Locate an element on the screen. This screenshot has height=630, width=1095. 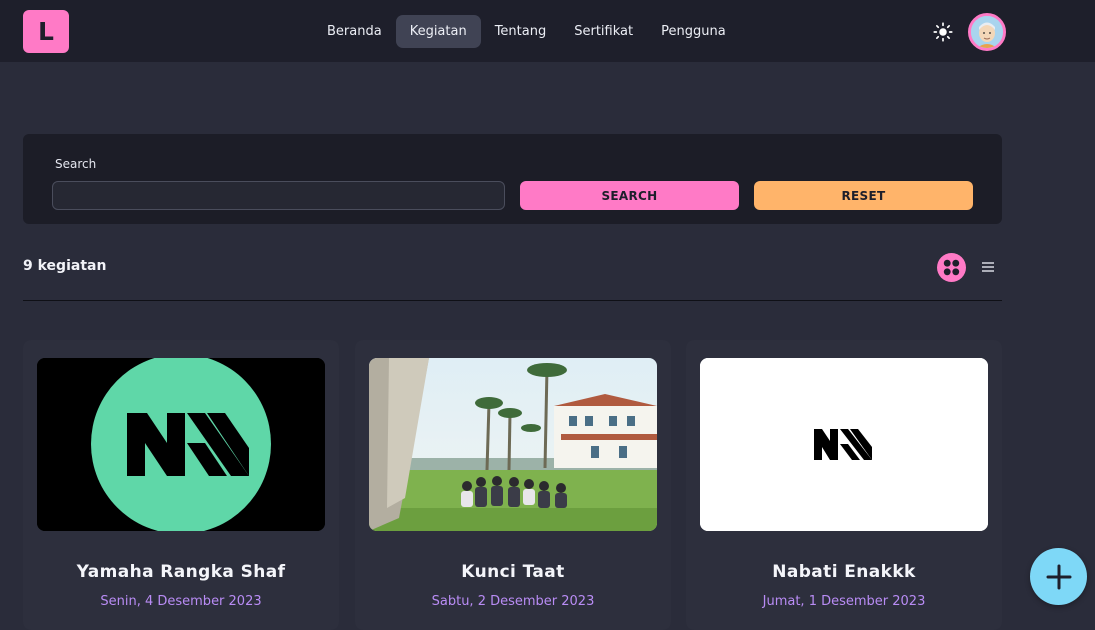
card-title: Kunci Taat is located at coordinates (513, 572).